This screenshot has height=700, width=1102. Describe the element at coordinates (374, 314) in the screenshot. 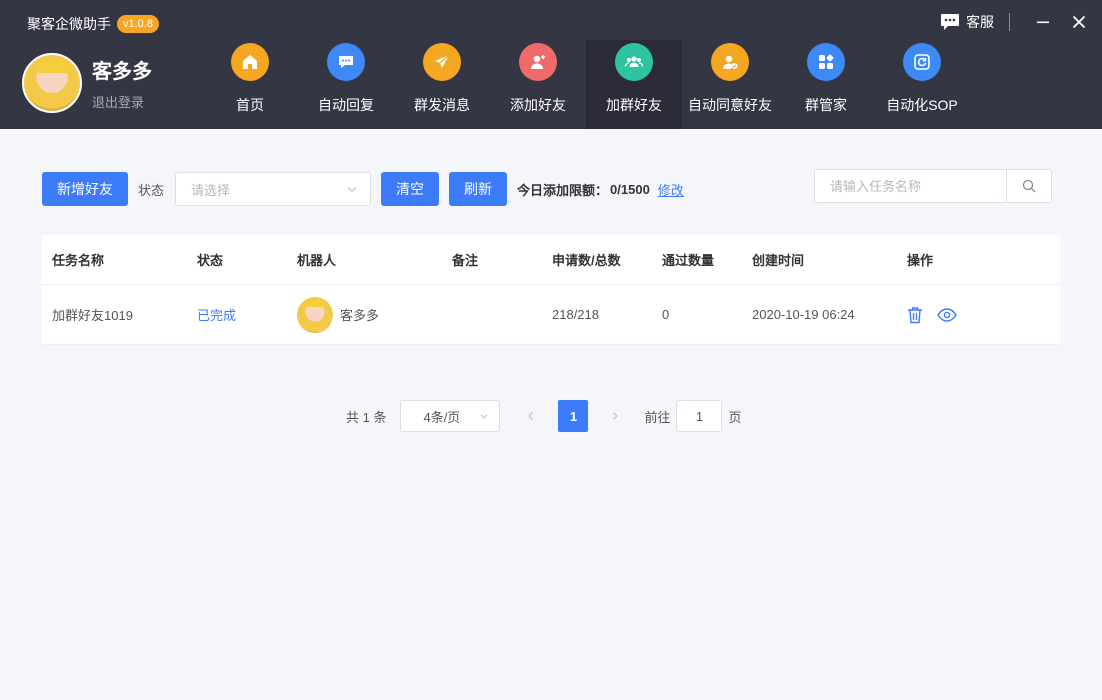

I see `cell-robot: 客多多` at that location.